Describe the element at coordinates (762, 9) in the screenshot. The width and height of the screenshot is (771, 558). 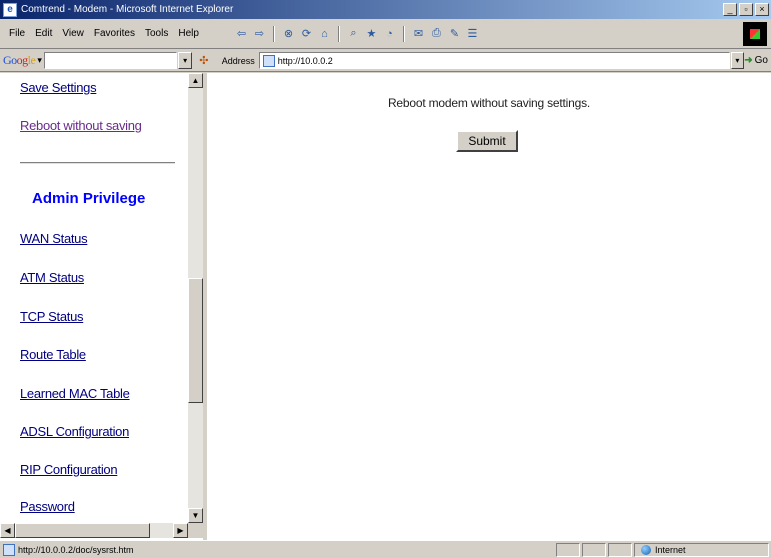
I see `close-button: ×` at that location.